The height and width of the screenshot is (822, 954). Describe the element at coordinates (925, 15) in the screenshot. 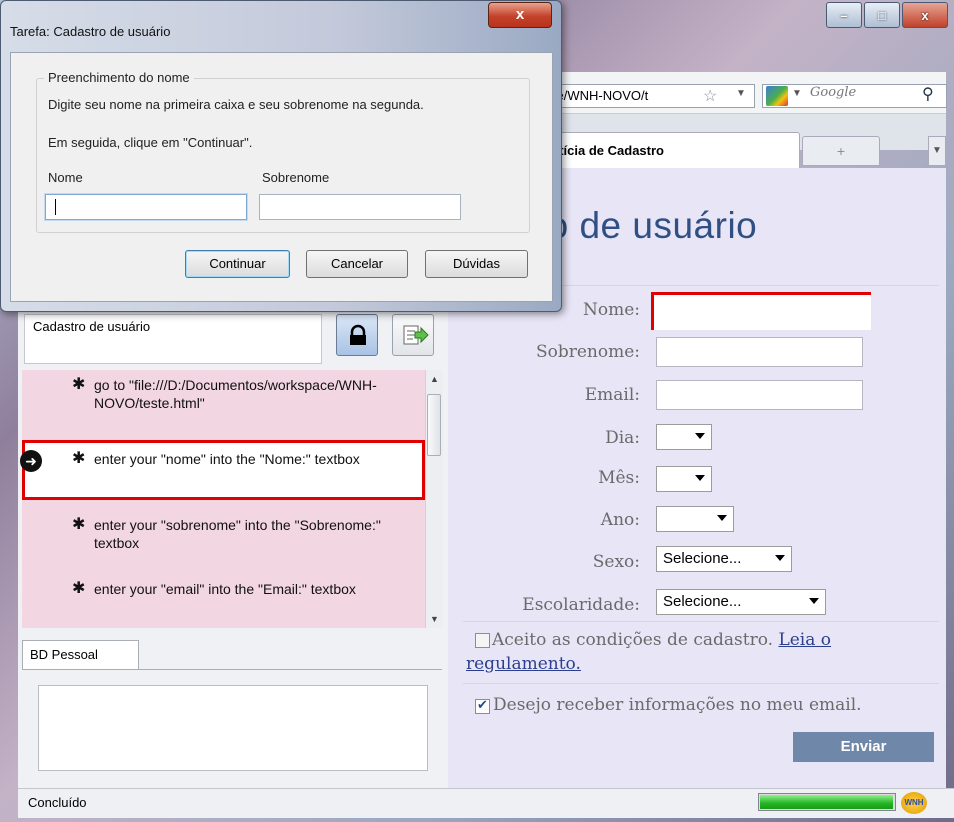

I see `window-close-button: x` at that location.